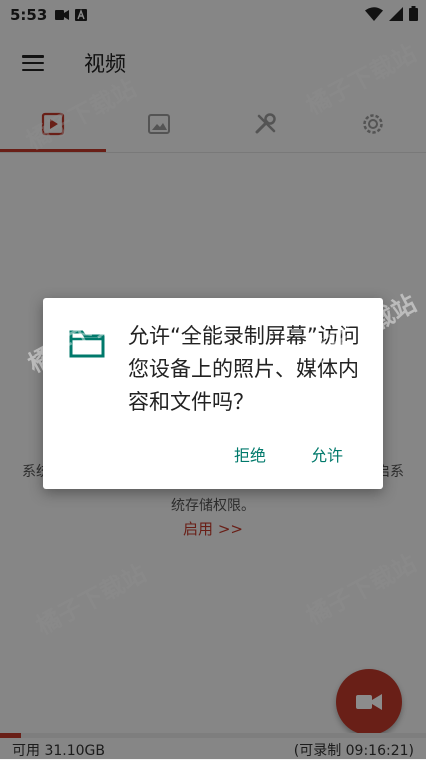 The image size is (426, 760). I want to click on allow-button: 允许, so click(327, 454).